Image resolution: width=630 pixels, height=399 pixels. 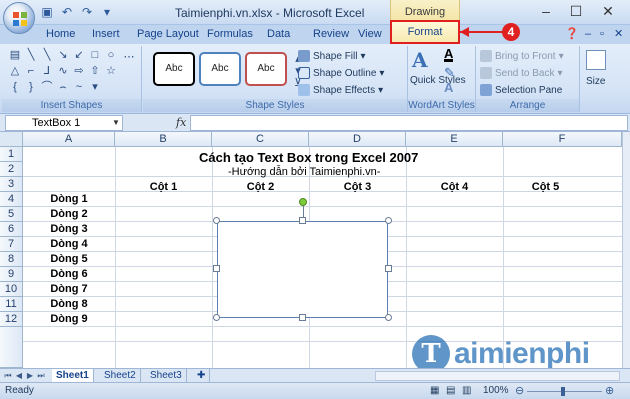 What do you see at coordinates (11, 319) in the screenshot?
I see `row-header: 12` at bounding box center [11, 319].